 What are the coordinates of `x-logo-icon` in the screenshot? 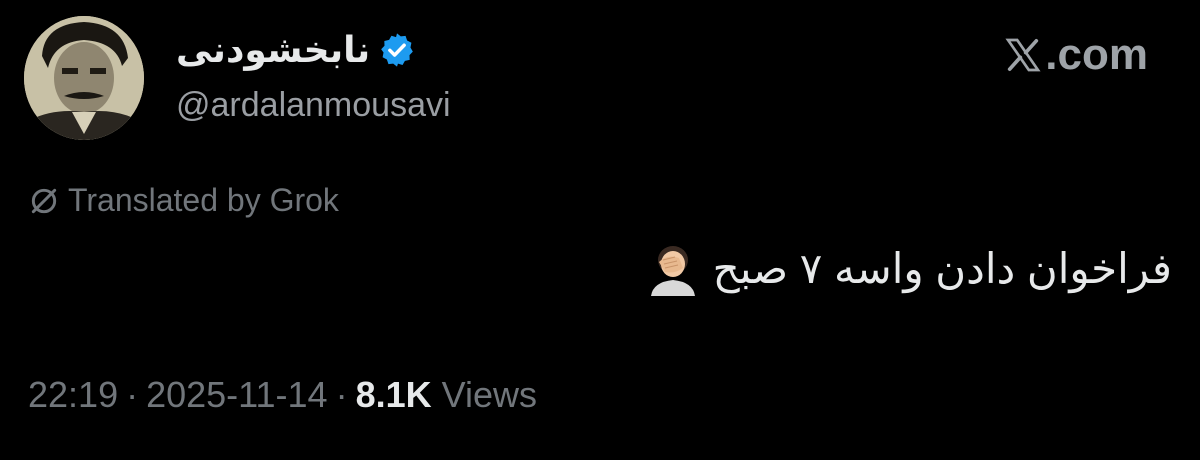 It's located at (1023, 55).